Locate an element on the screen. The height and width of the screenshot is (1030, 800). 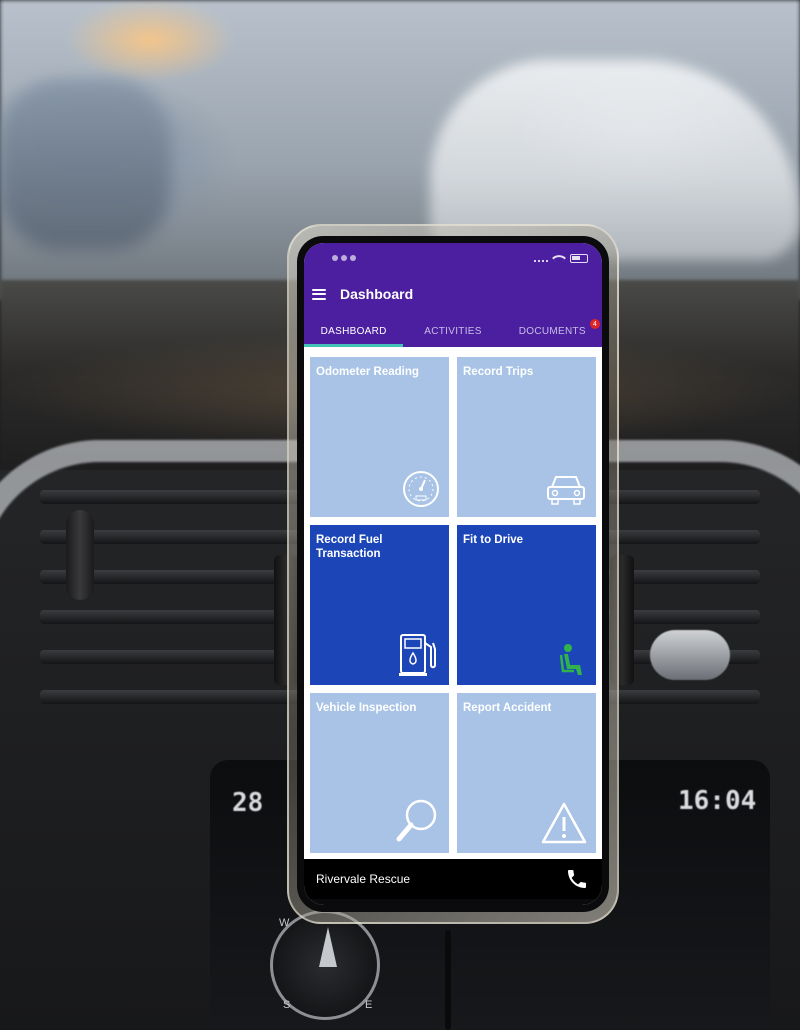
compass-west-label: W is located at coordinates (284, 923).